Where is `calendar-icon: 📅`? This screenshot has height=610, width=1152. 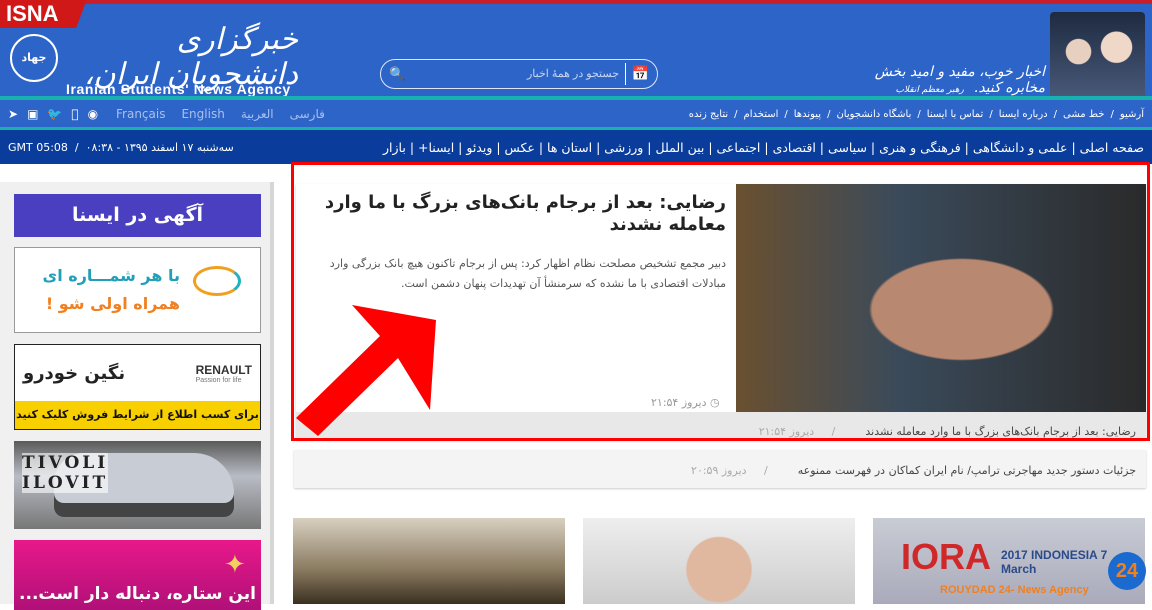 calendar-icon: 📅 is located at coordinates (637, 74).